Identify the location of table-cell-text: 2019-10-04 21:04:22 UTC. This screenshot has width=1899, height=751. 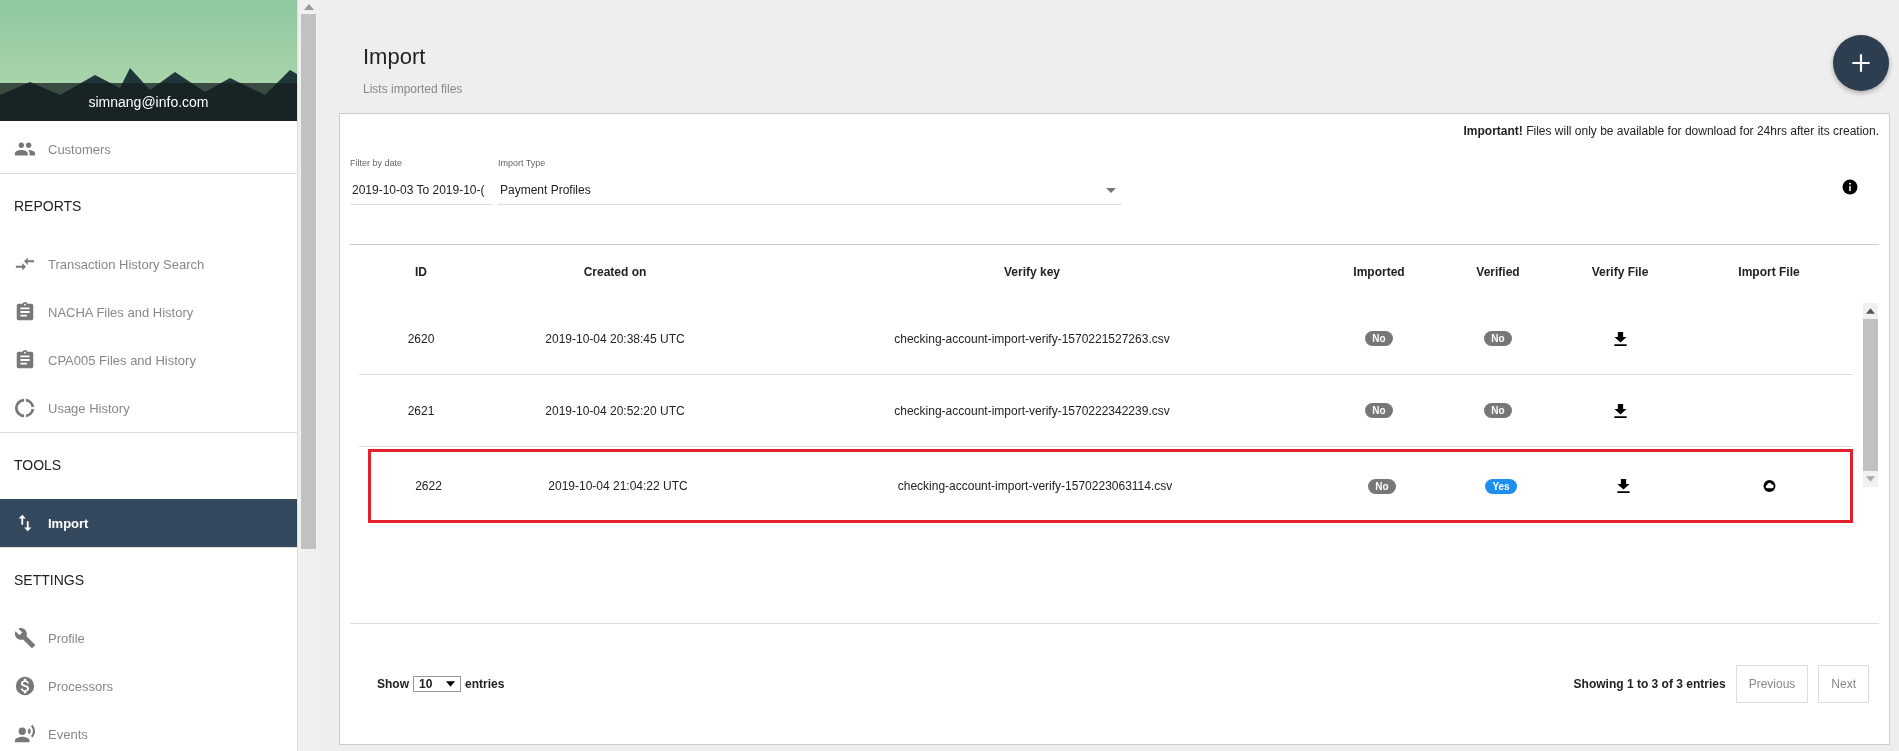
(618, 486).